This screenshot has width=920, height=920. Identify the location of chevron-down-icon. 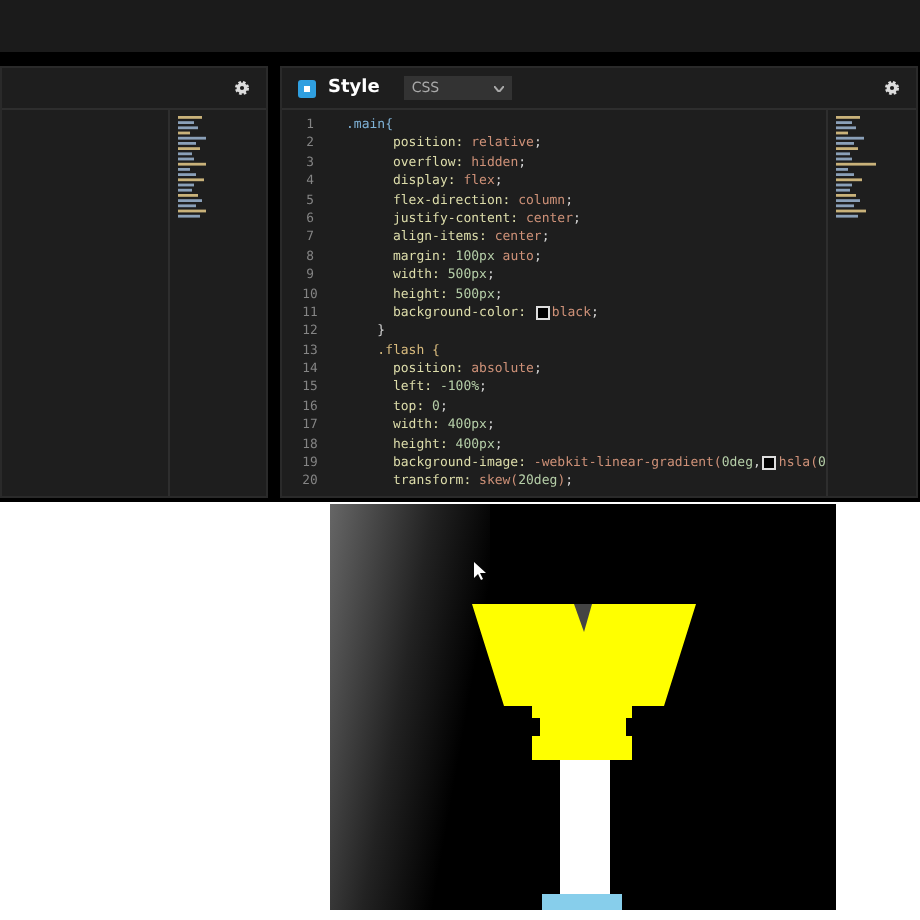
(498, 88).